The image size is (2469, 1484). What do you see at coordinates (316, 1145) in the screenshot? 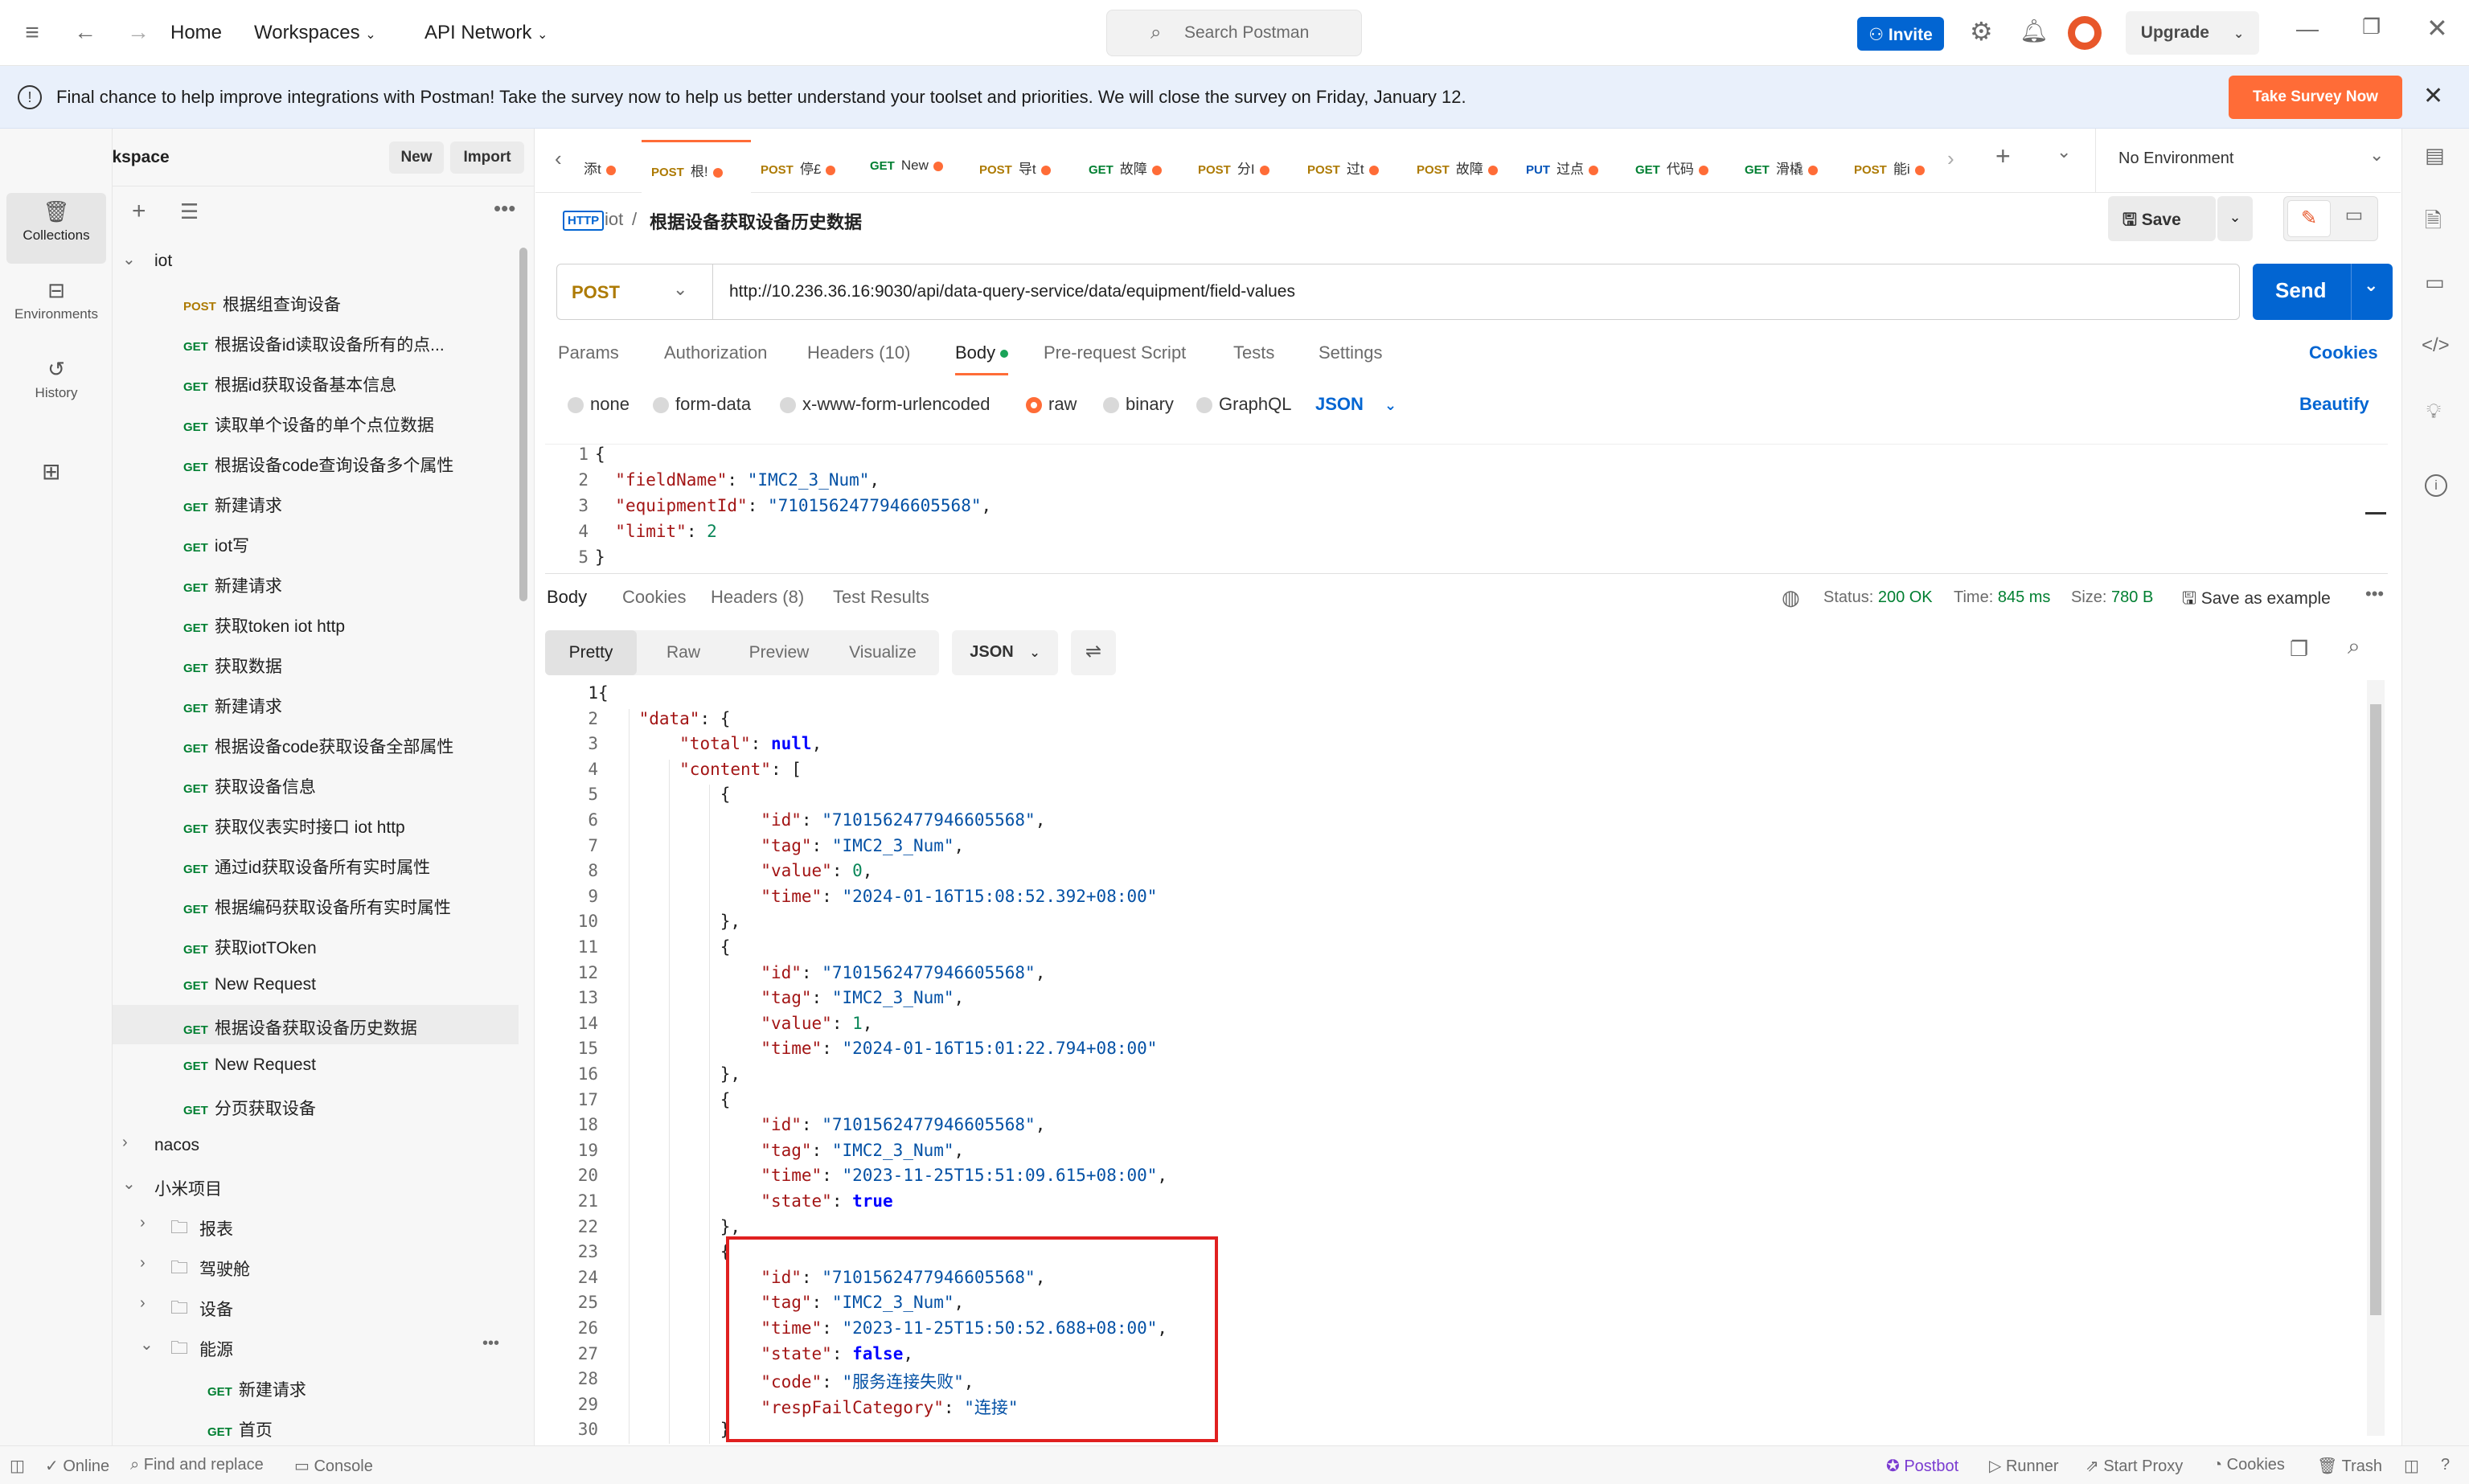
I see `folder-item: › nacos` at bounding box center [316, 1145].